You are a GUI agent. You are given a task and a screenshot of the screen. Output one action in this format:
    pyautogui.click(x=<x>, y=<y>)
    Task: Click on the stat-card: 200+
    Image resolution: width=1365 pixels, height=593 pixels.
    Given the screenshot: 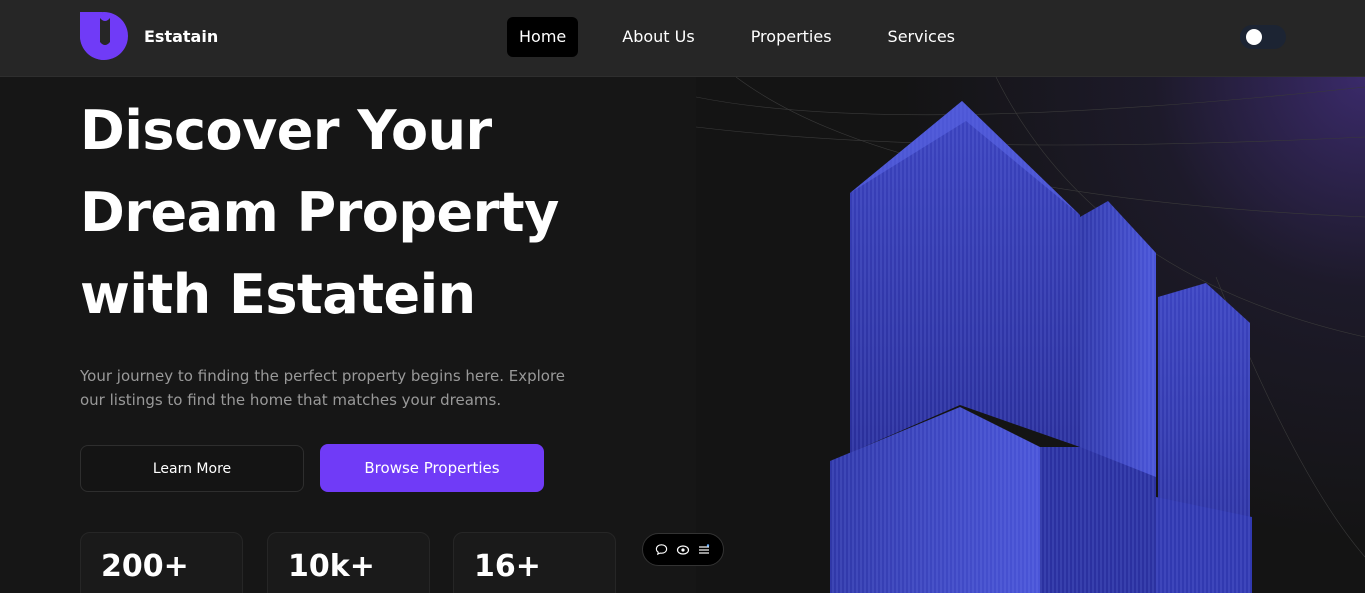 What is the action you would take?
    pyautogui.click(x=161, y=562)
    